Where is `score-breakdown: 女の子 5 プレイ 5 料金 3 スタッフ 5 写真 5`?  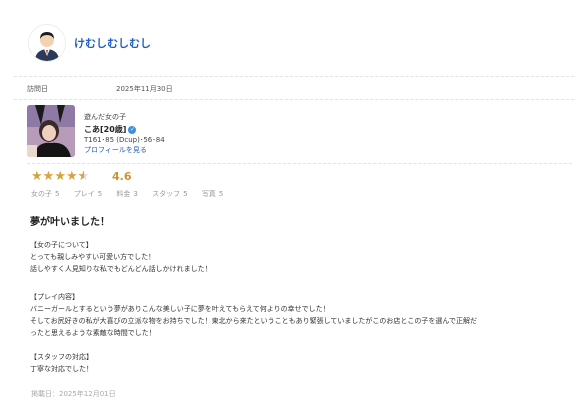 score-breakdown: 女の子 5 プレイ 5 料金 3 スタッフ 5 写真 5 is located at coordinates (133, 194).